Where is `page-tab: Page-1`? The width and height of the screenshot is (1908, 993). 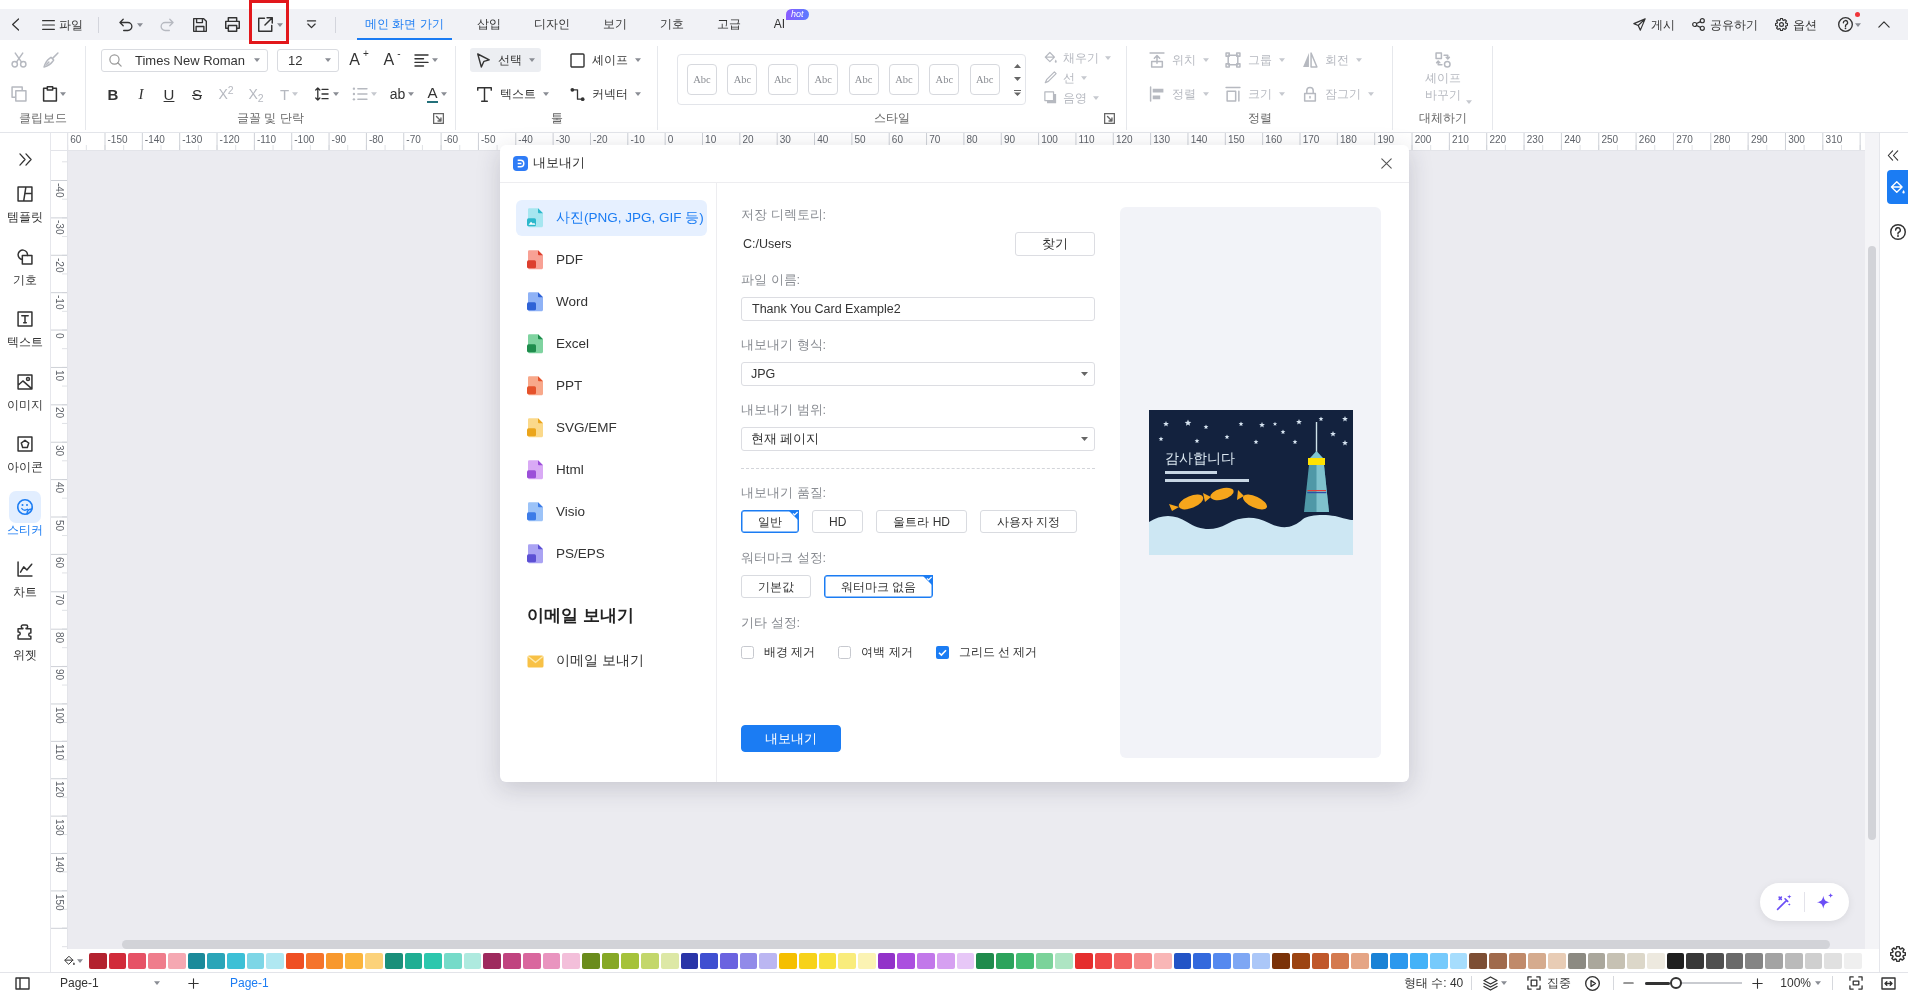
page-tab: Page-1 is located at coordinates (249, 983).